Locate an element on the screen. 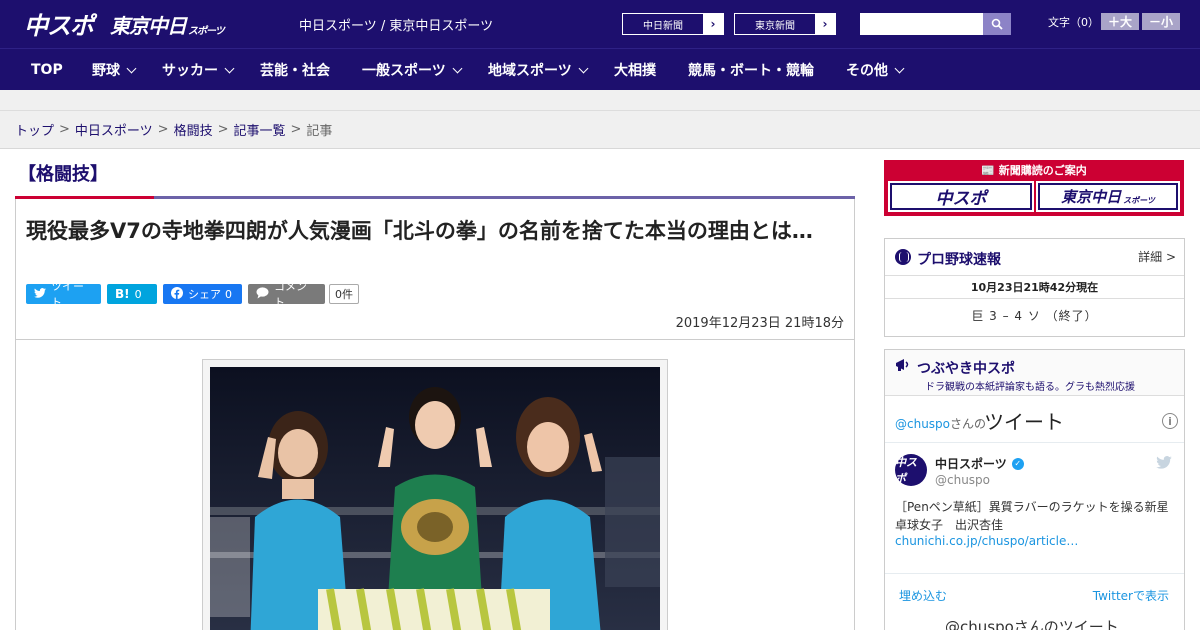 This screenshot has width=1200, height=630. breadcrumb-top: トップ is located at coordinates (34, 129).